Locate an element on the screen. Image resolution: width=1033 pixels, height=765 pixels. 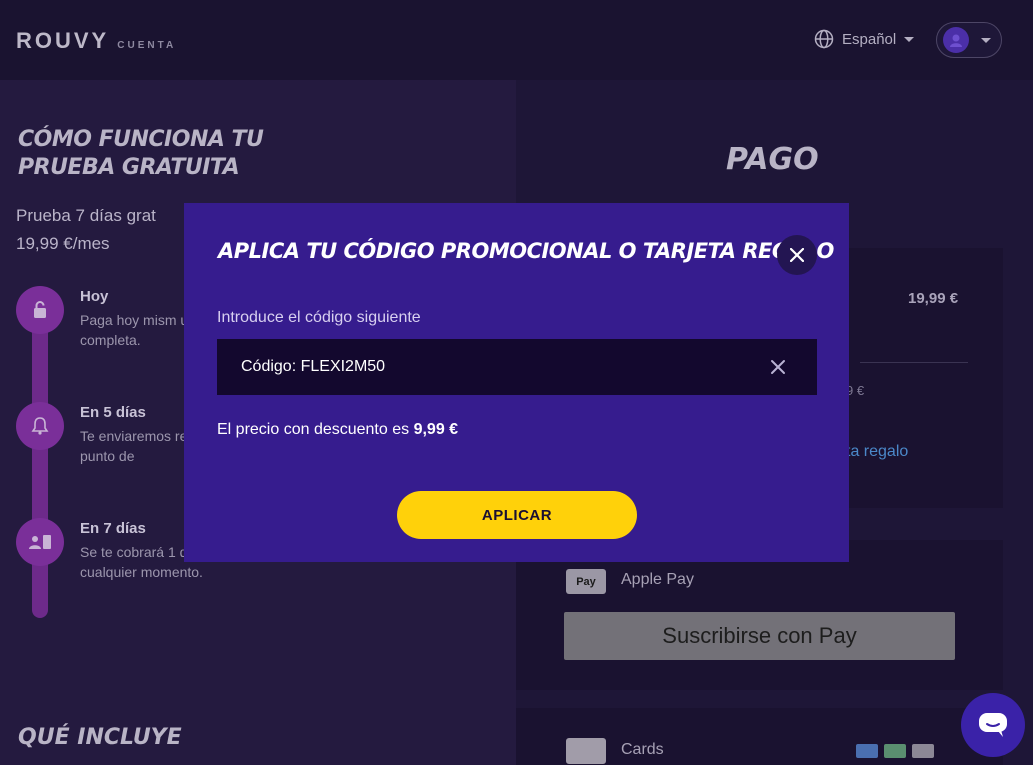
apple-pay-subscribe-button: Suscribirse con Pay is located at coordinates (759, 636).